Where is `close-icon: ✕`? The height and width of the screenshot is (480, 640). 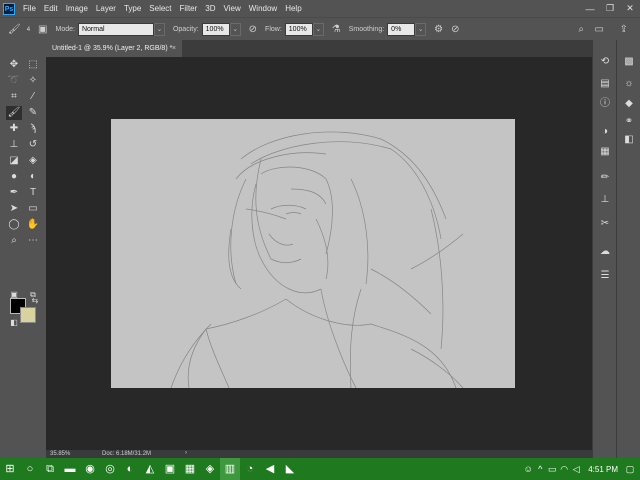 close-icon: ✕ is located at coordinates (630, 8).